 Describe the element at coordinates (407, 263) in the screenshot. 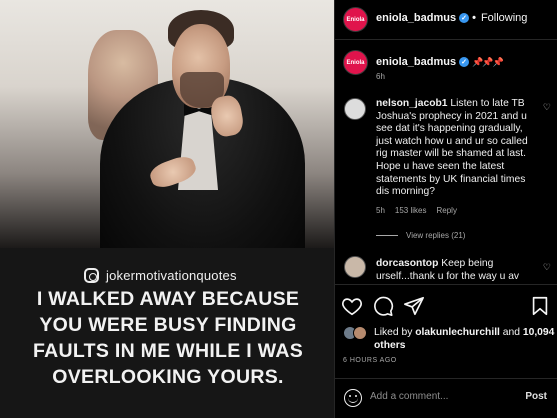

I see `comment-username: dorcasontop` at that location.